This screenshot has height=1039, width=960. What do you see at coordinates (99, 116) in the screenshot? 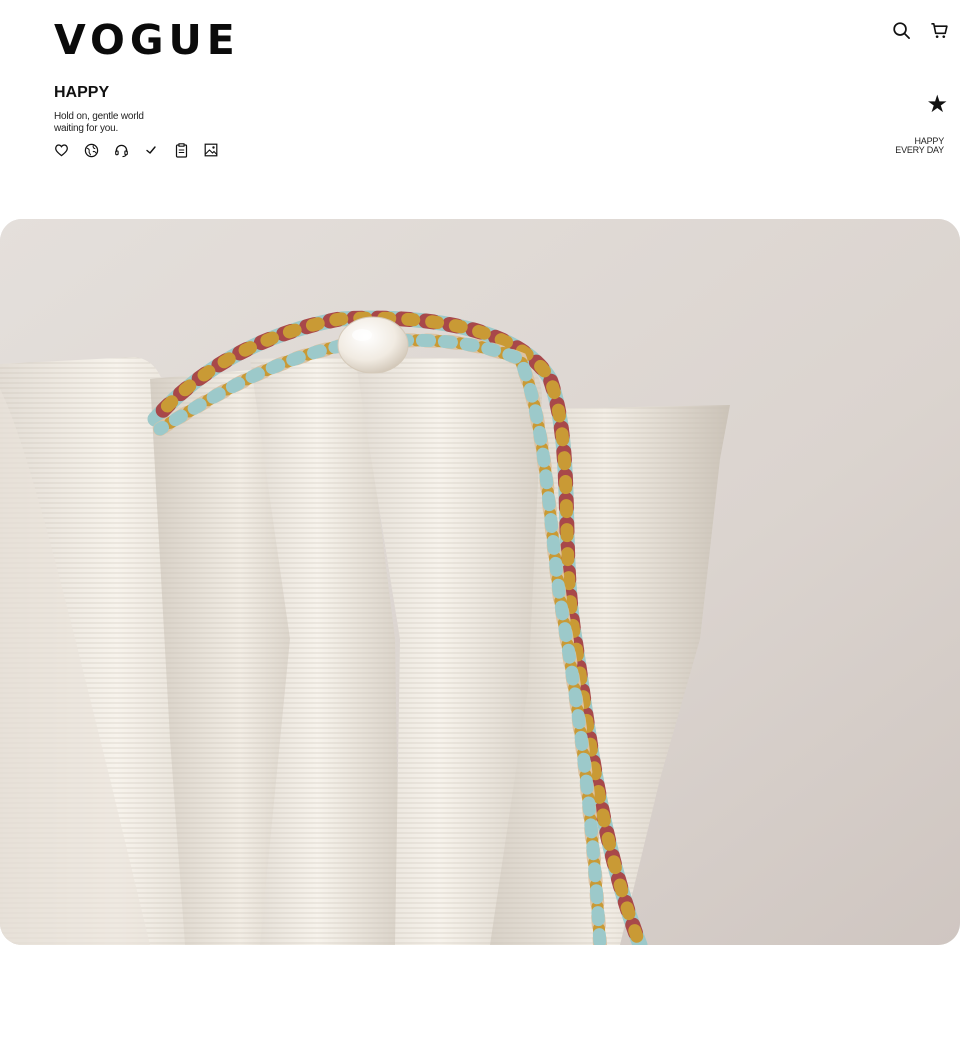
I see `tagline-line-1: Hold on, gentle world` at bounding box center [99, 116].